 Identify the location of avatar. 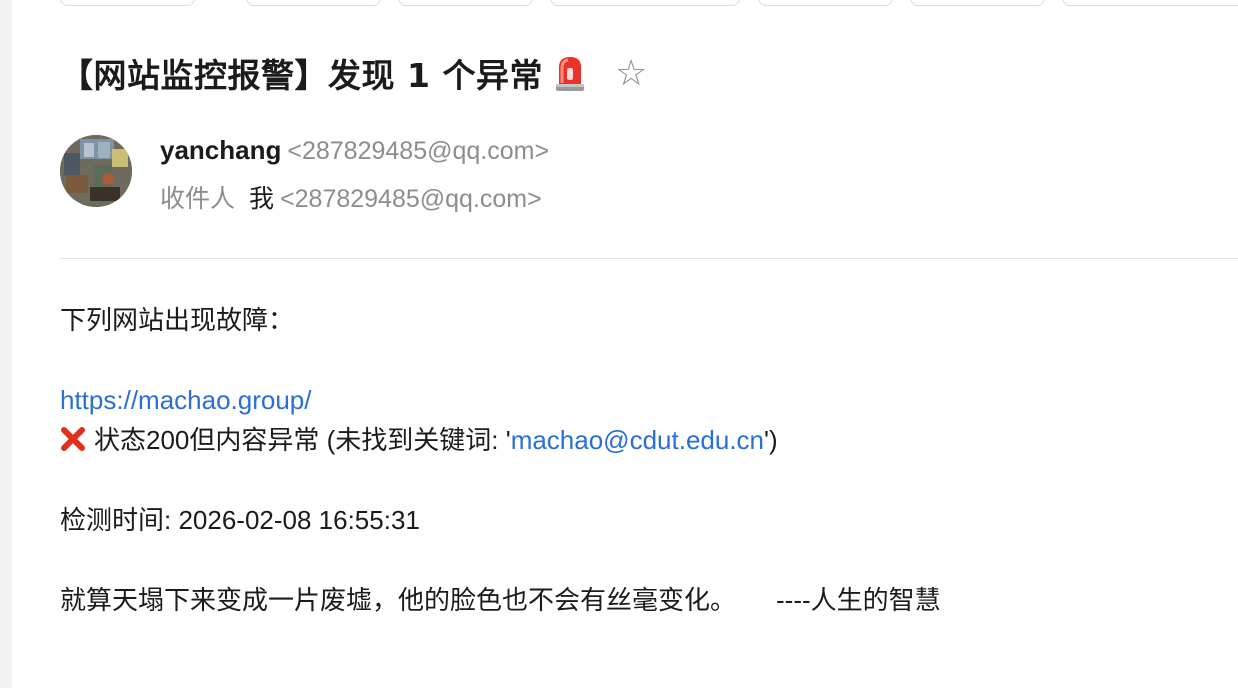
(96, 171).